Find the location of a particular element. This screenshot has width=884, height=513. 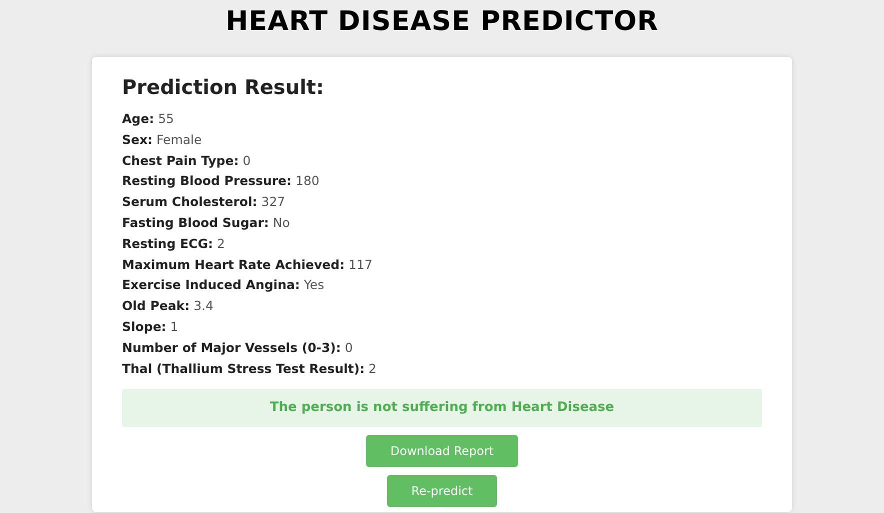

re-predict-button: Re-predict is located at coordinates (442, 490).